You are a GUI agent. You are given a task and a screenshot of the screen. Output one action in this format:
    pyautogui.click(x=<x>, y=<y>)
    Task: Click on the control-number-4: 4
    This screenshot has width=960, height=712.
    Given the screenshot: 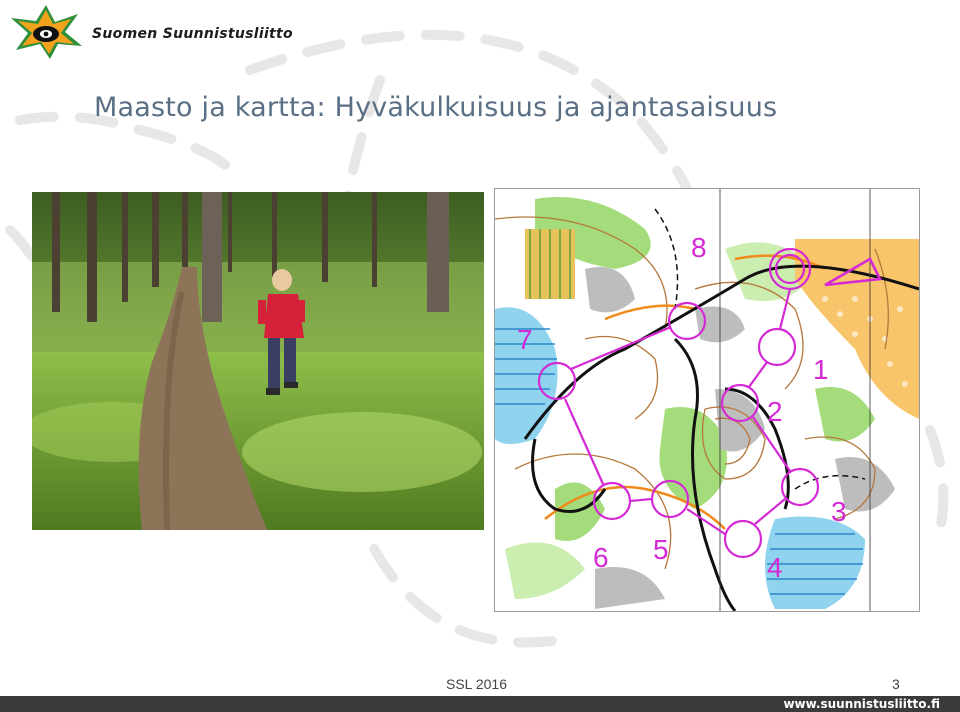 What is the action you would take?
    pyautogui.click(x=775, y=567)
    